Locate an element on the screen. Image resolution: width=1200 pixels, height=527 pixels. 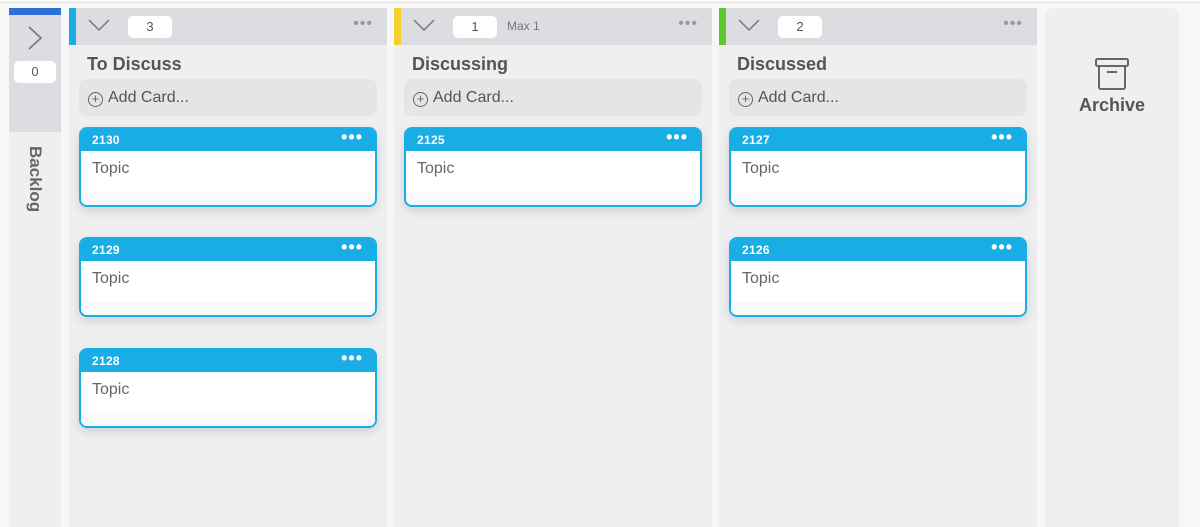
column-title: Discussing is located at coordinates (460, 64).